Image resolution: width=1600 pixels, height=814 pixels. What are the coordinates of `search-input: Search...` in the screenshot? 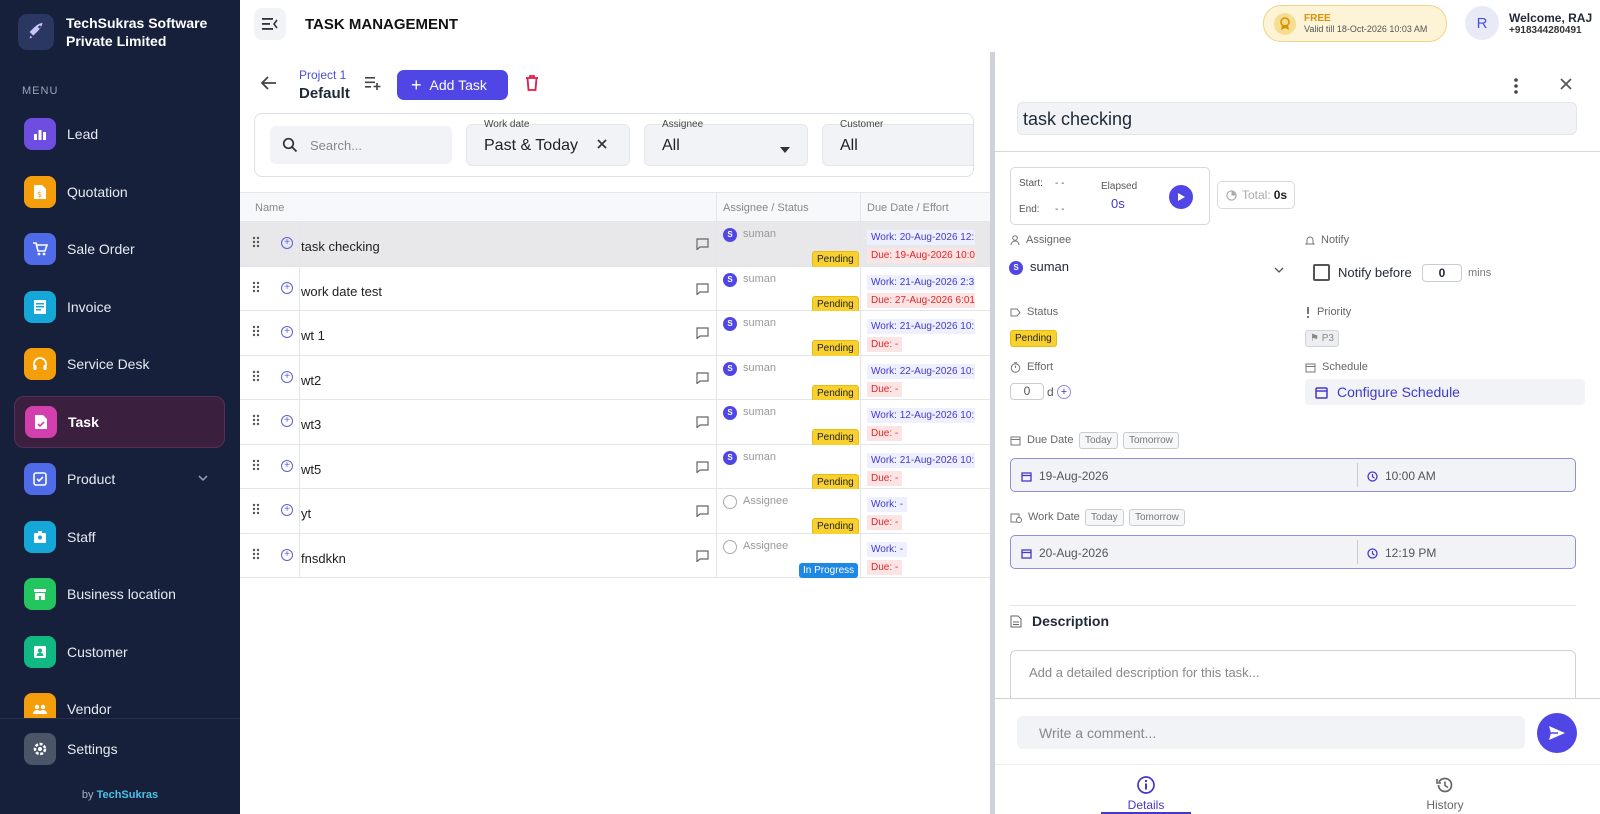 It's located at (361, 145).